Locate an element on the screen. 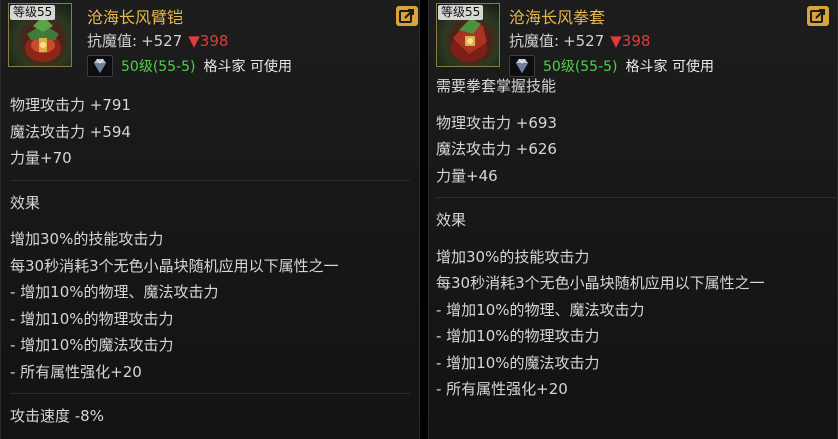 The width and height of the screenshot is (838, 439). stat-strength: 力量+46 is located at coordinates (467, 175).